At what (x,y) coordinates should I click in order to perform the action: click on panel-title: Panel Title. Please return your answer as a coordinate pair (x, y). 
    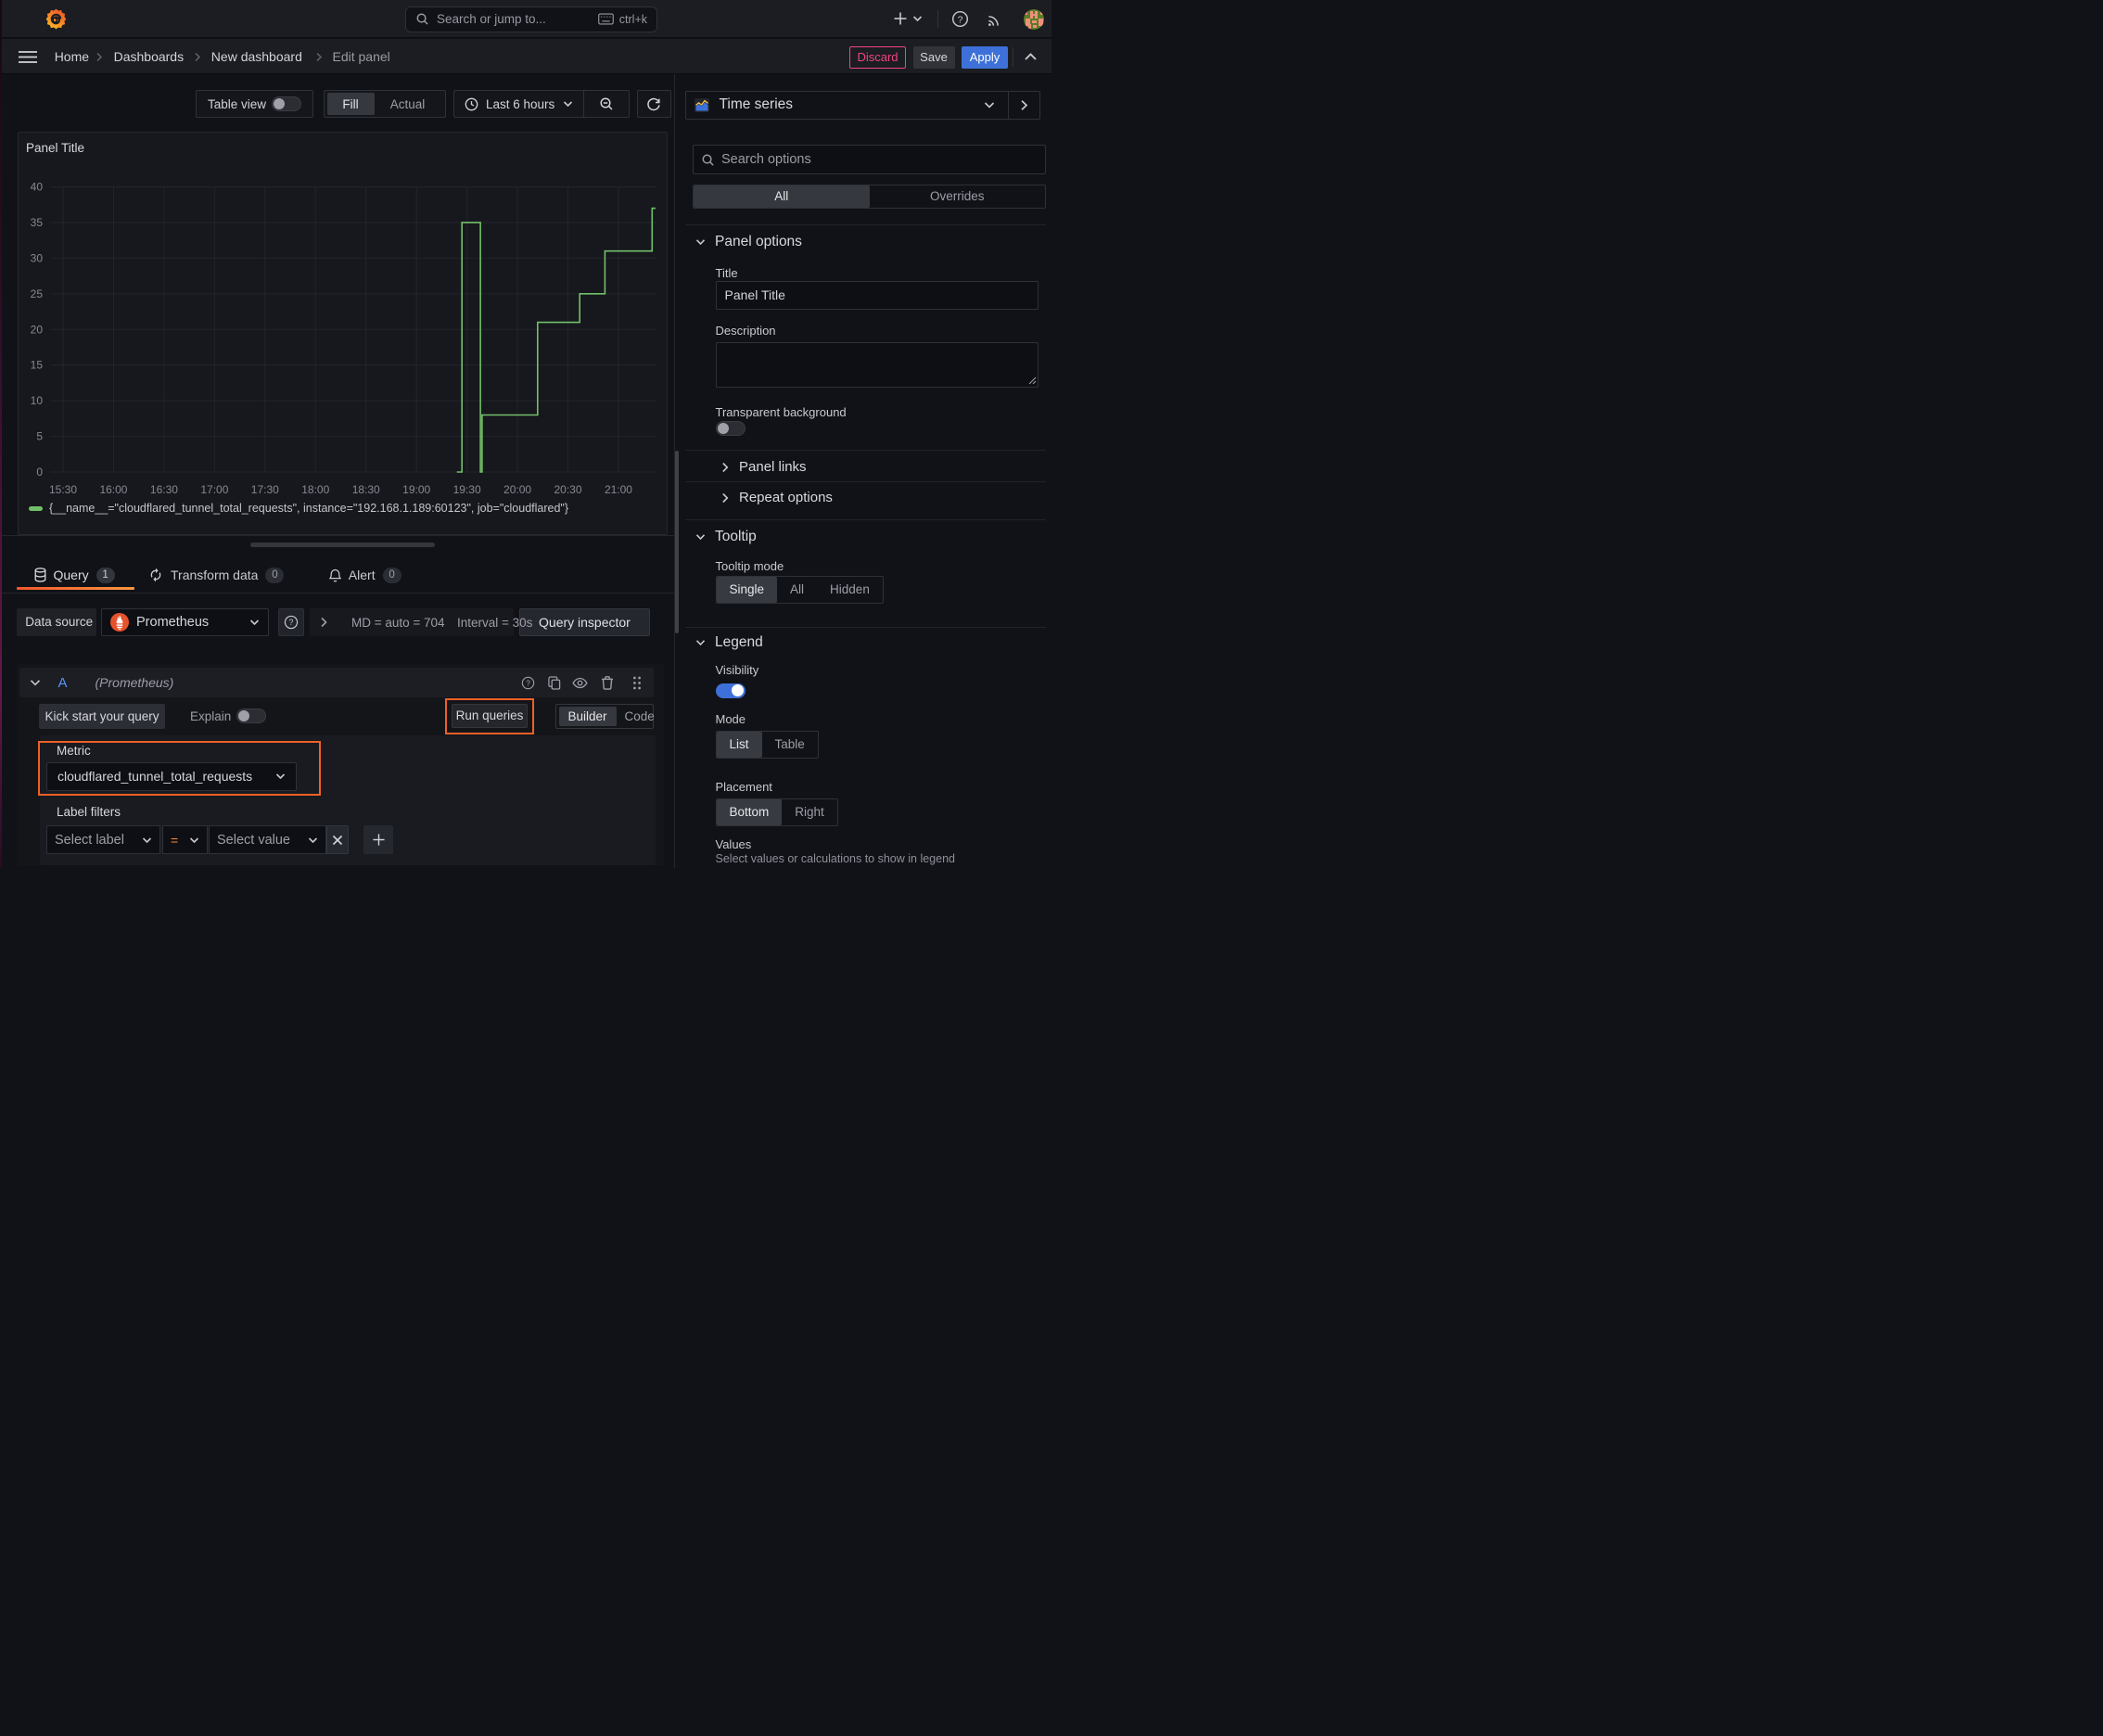
    Looking at the image, I should click on (55, 148).